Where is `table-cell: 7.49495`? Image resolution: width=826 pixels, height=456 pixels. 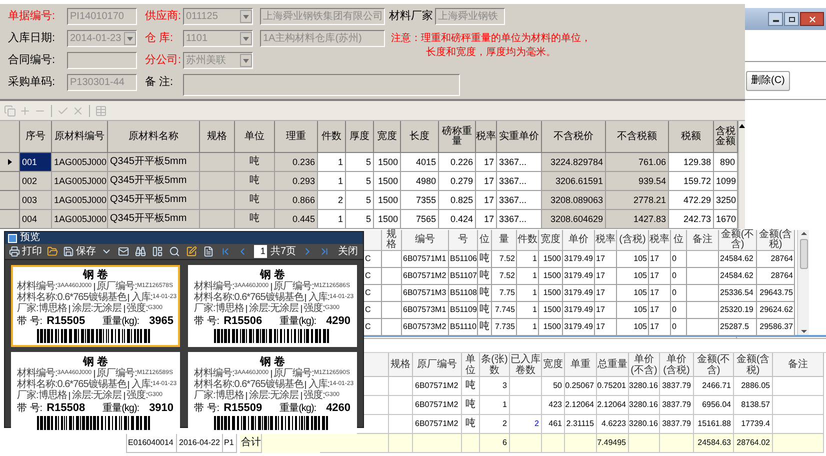 table-cell: 7.49495 is located at coordinates (613, 443).